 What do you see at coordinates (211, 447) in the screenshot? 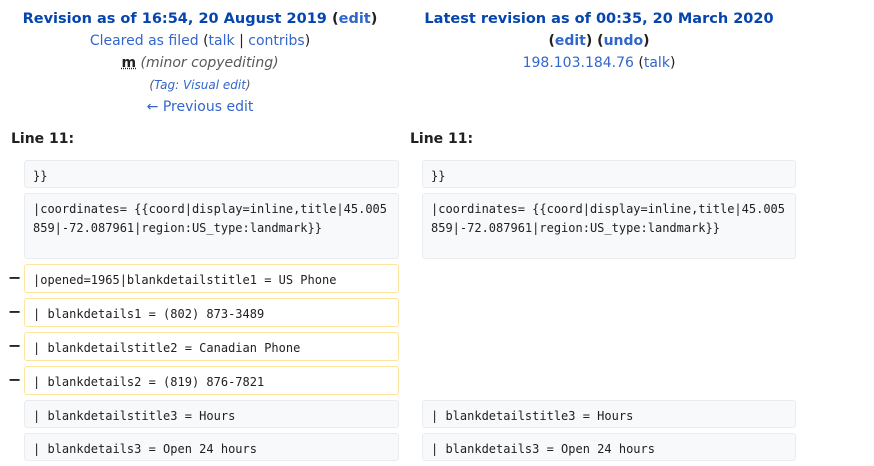
I see `context-cell-left: | blankdetails3 = Open 24 hours` at bounding box center [211, 447].